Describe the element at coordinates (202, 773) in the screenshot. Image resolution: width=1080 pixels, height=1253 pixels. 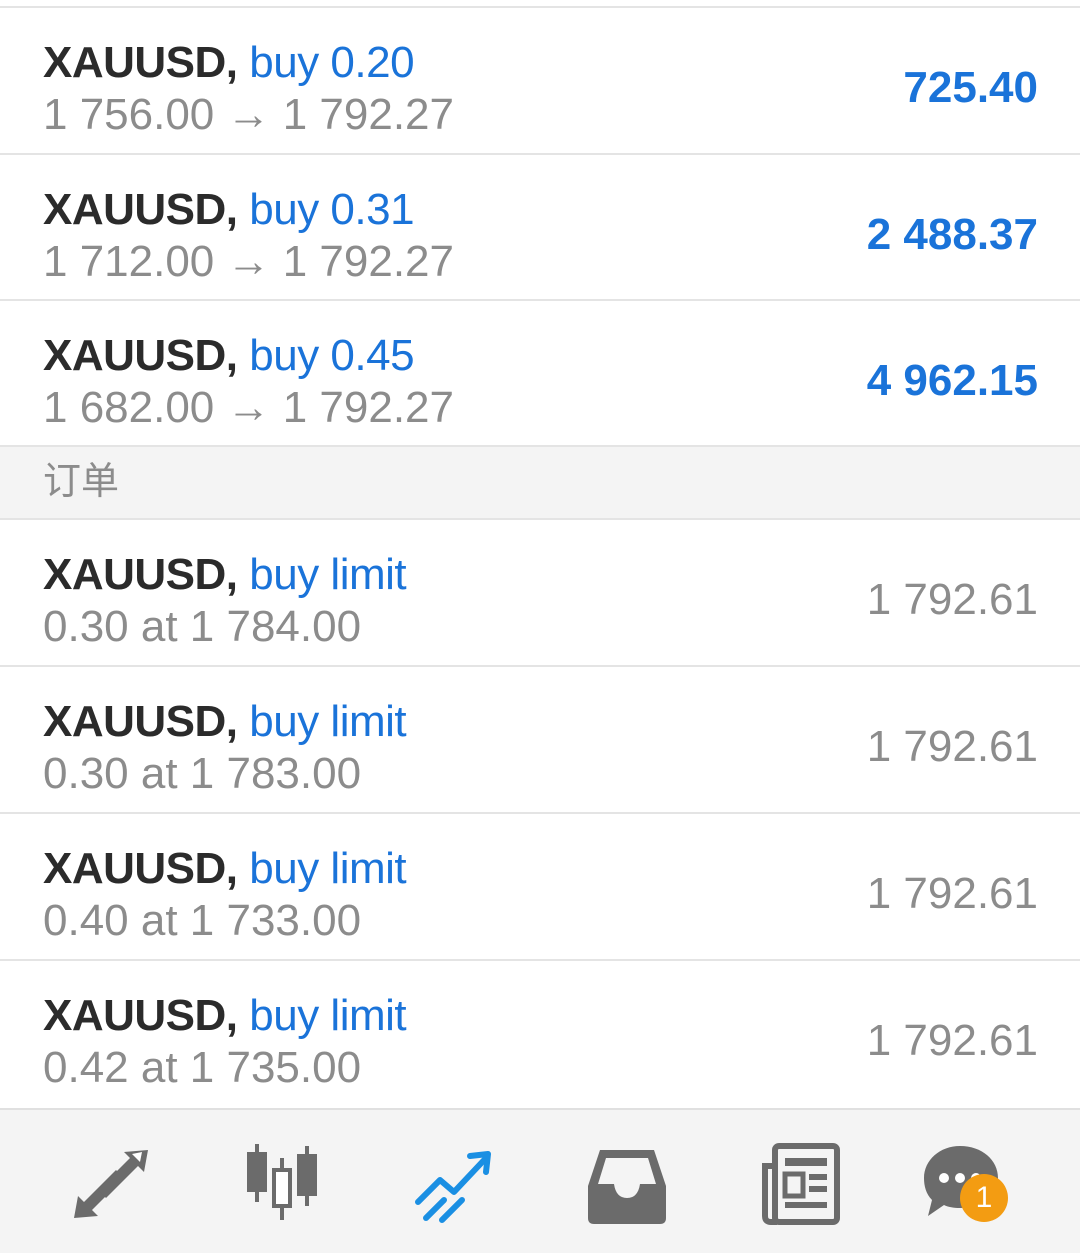
I see `order-details: 0.30 at 1 783.00` at that location.